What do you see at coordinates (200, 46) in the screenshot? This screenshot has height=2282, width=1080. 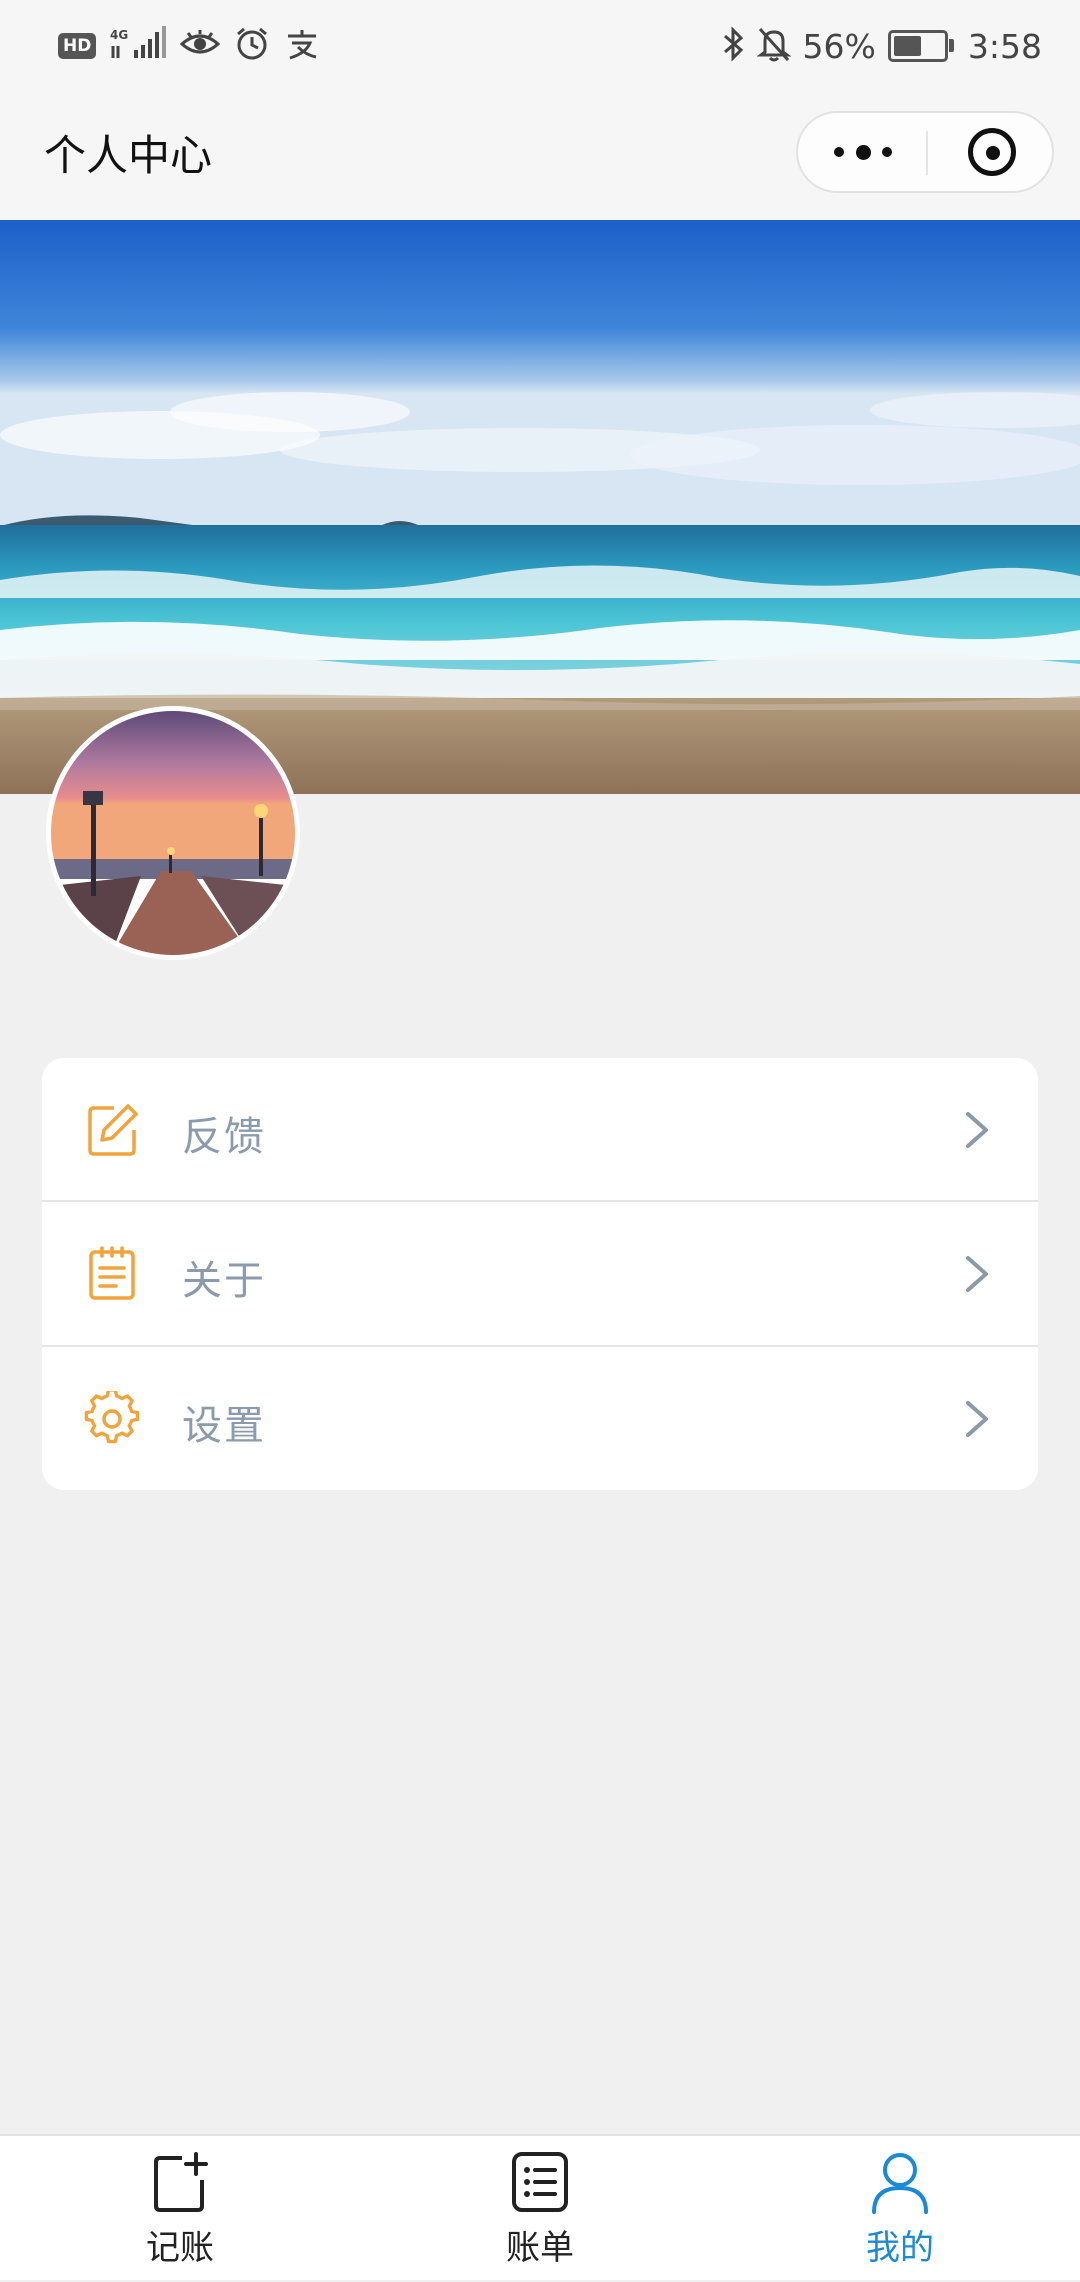 I see `eye-icon` at bounding box center [200, 46].